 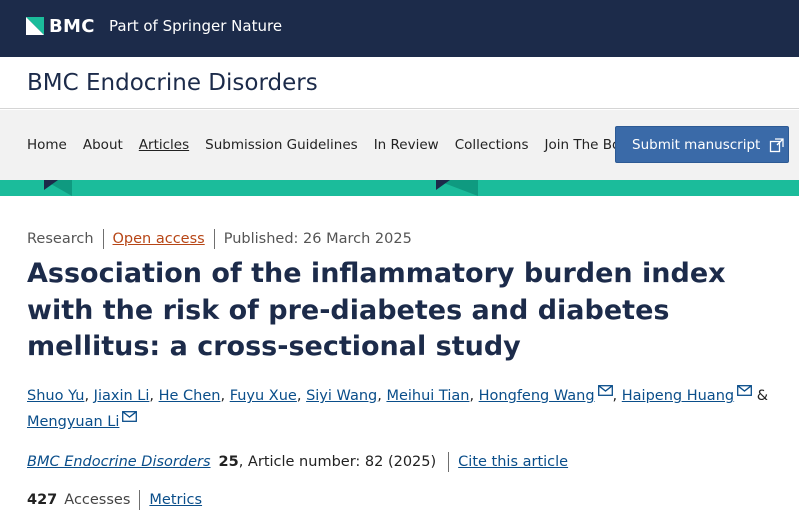 What do you see at coordinates (281, 145) in the screenshot?
I see `nav-item-submission-guidelines: Submission Guidelines` at bounding box center [281, 145].